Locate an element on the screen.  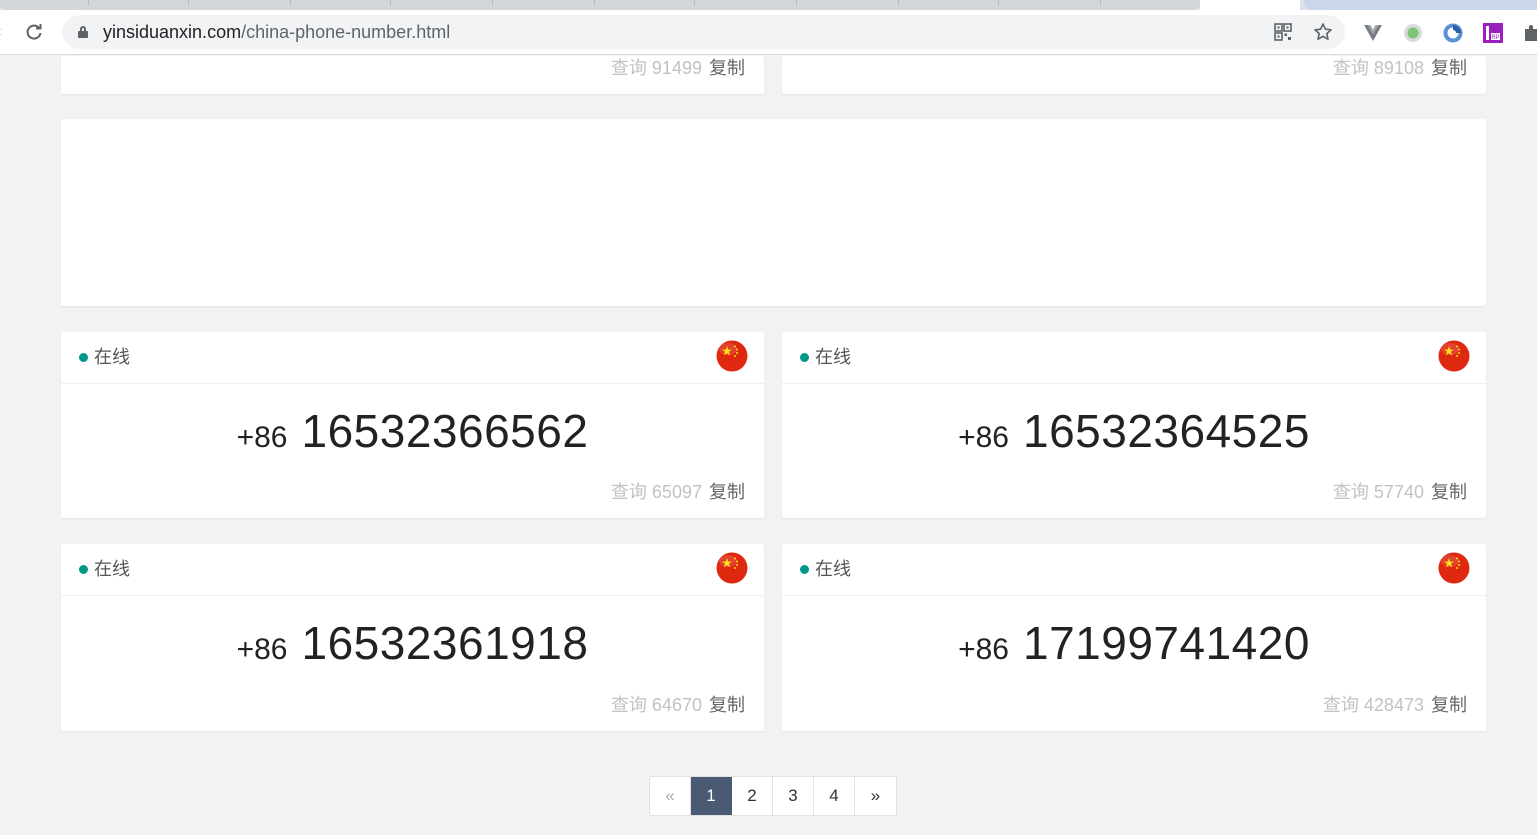
query-count: 91499 is located at coordinates (676, 68).